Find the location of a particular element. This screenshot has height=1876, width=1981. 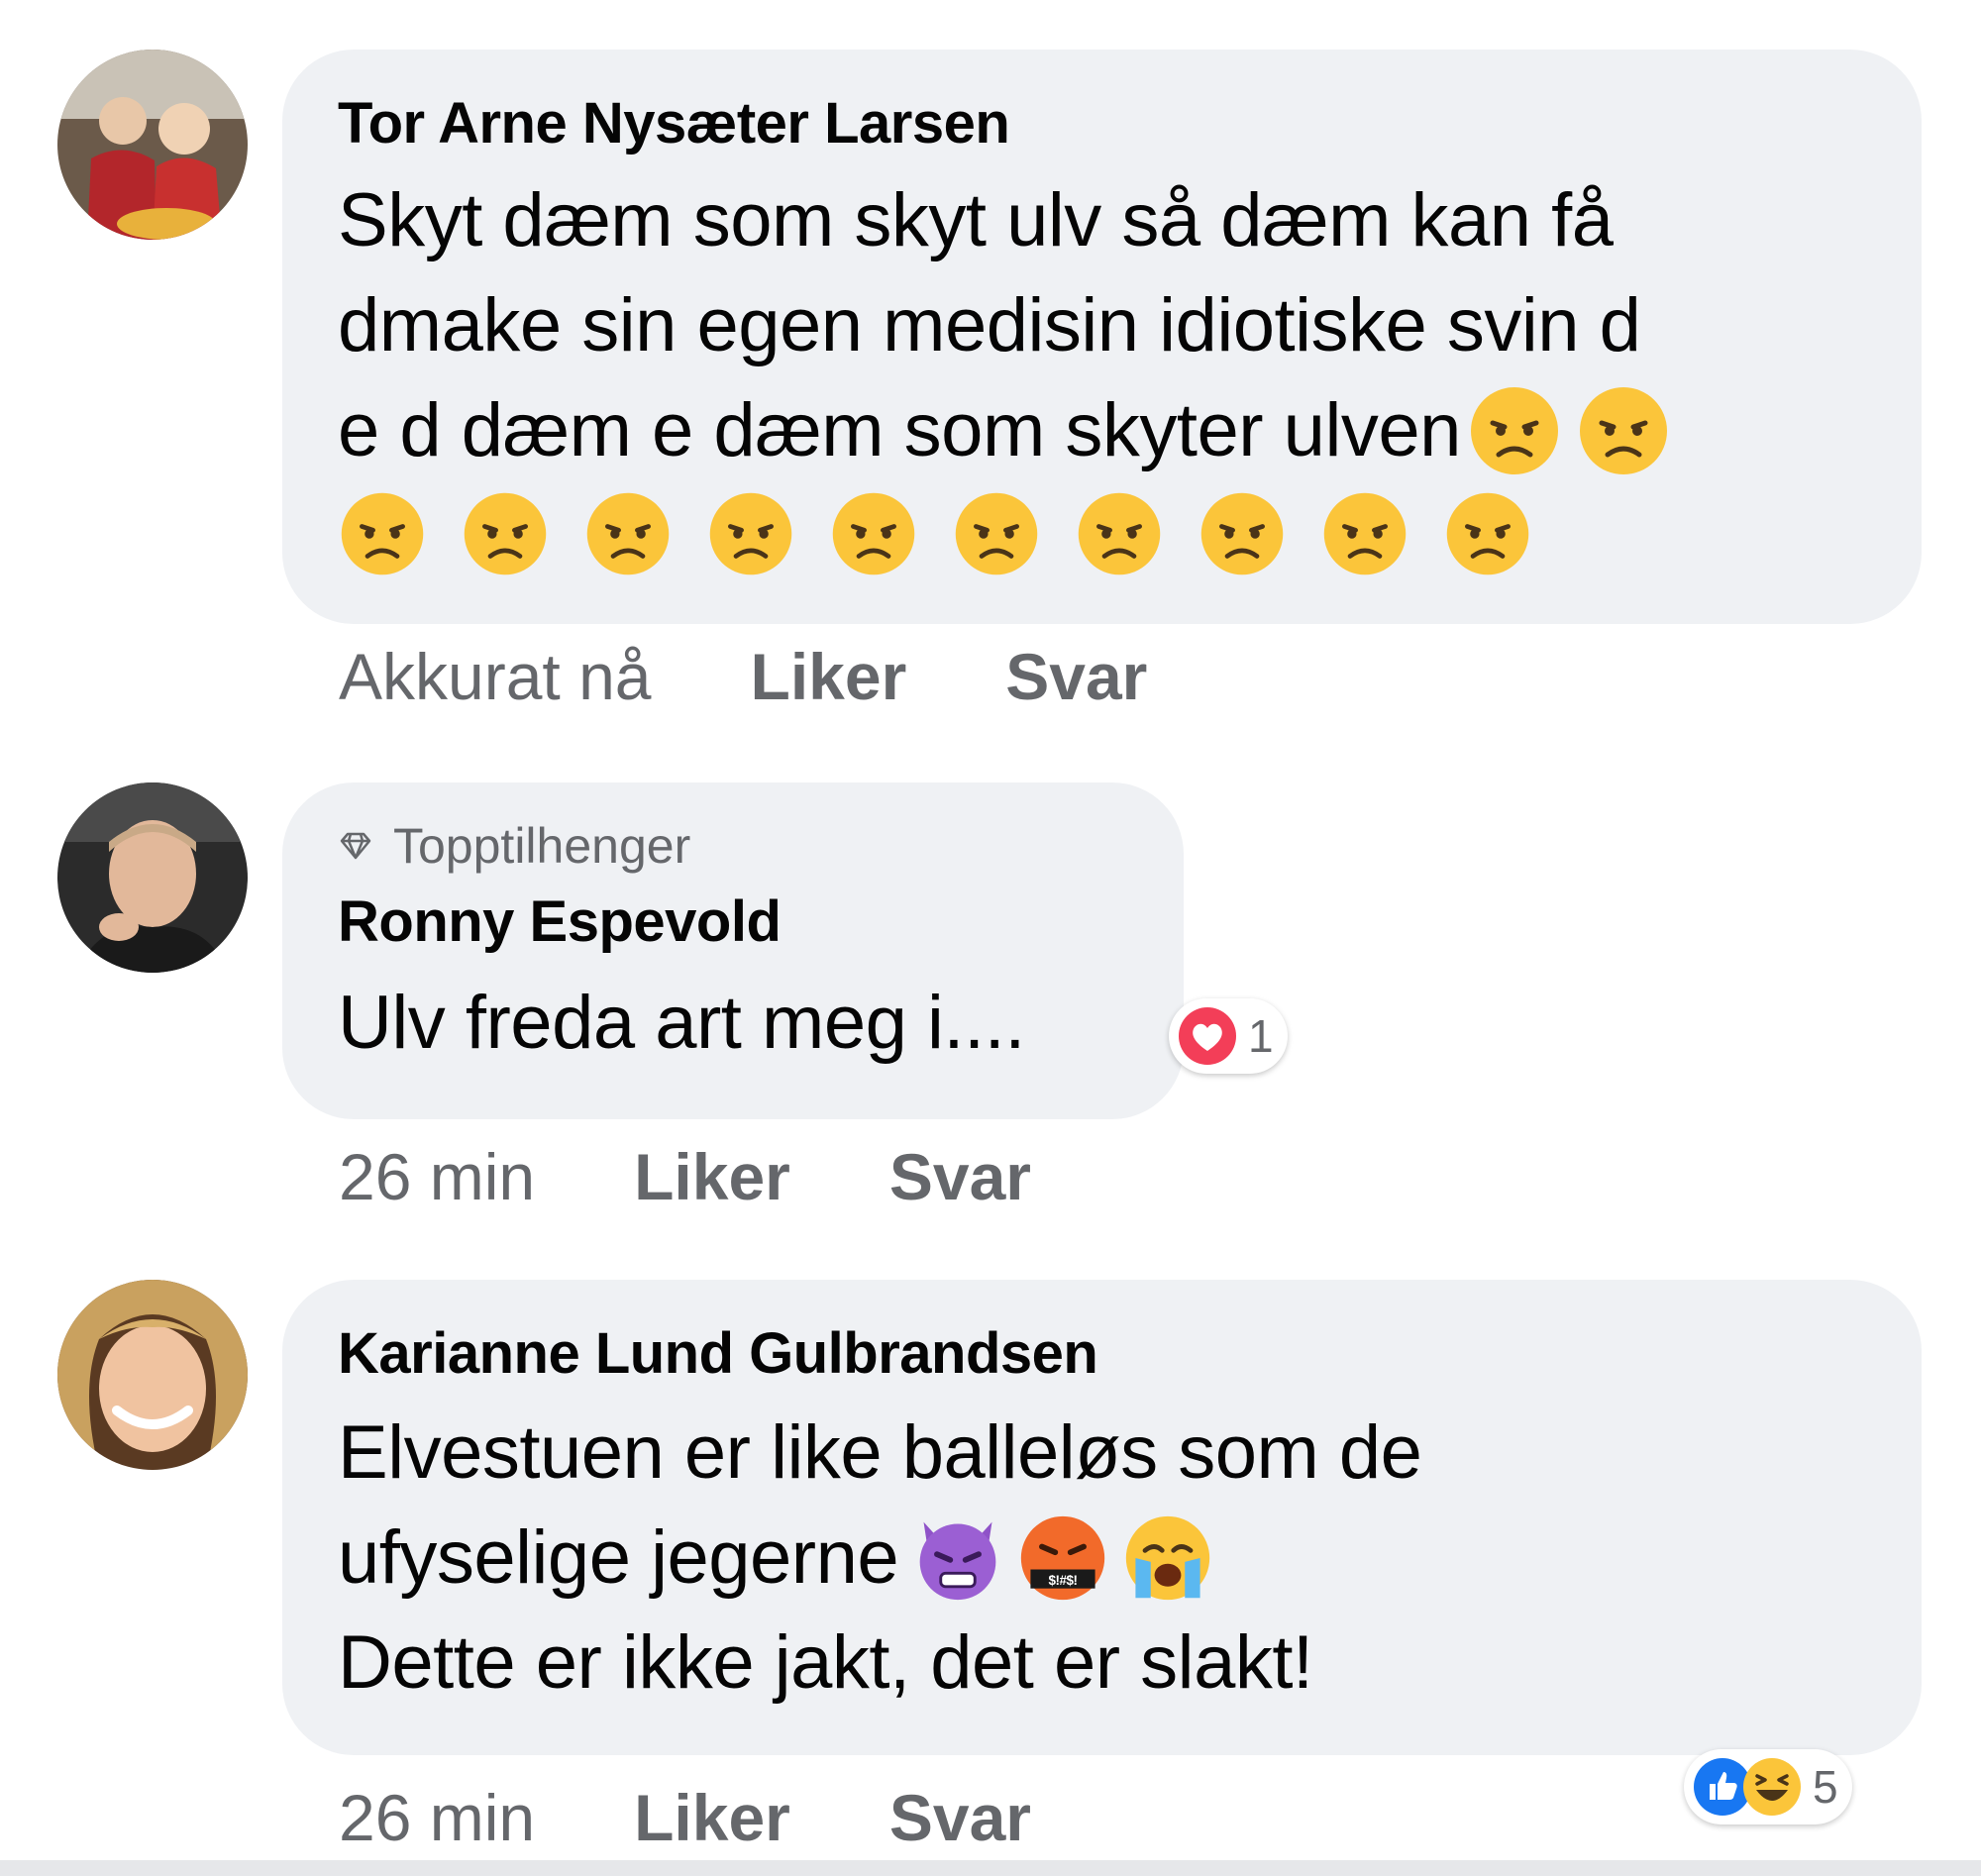

comment-text-line: dmake sin egen medisin idiotiske svin d is located at coordinates (989, 325).